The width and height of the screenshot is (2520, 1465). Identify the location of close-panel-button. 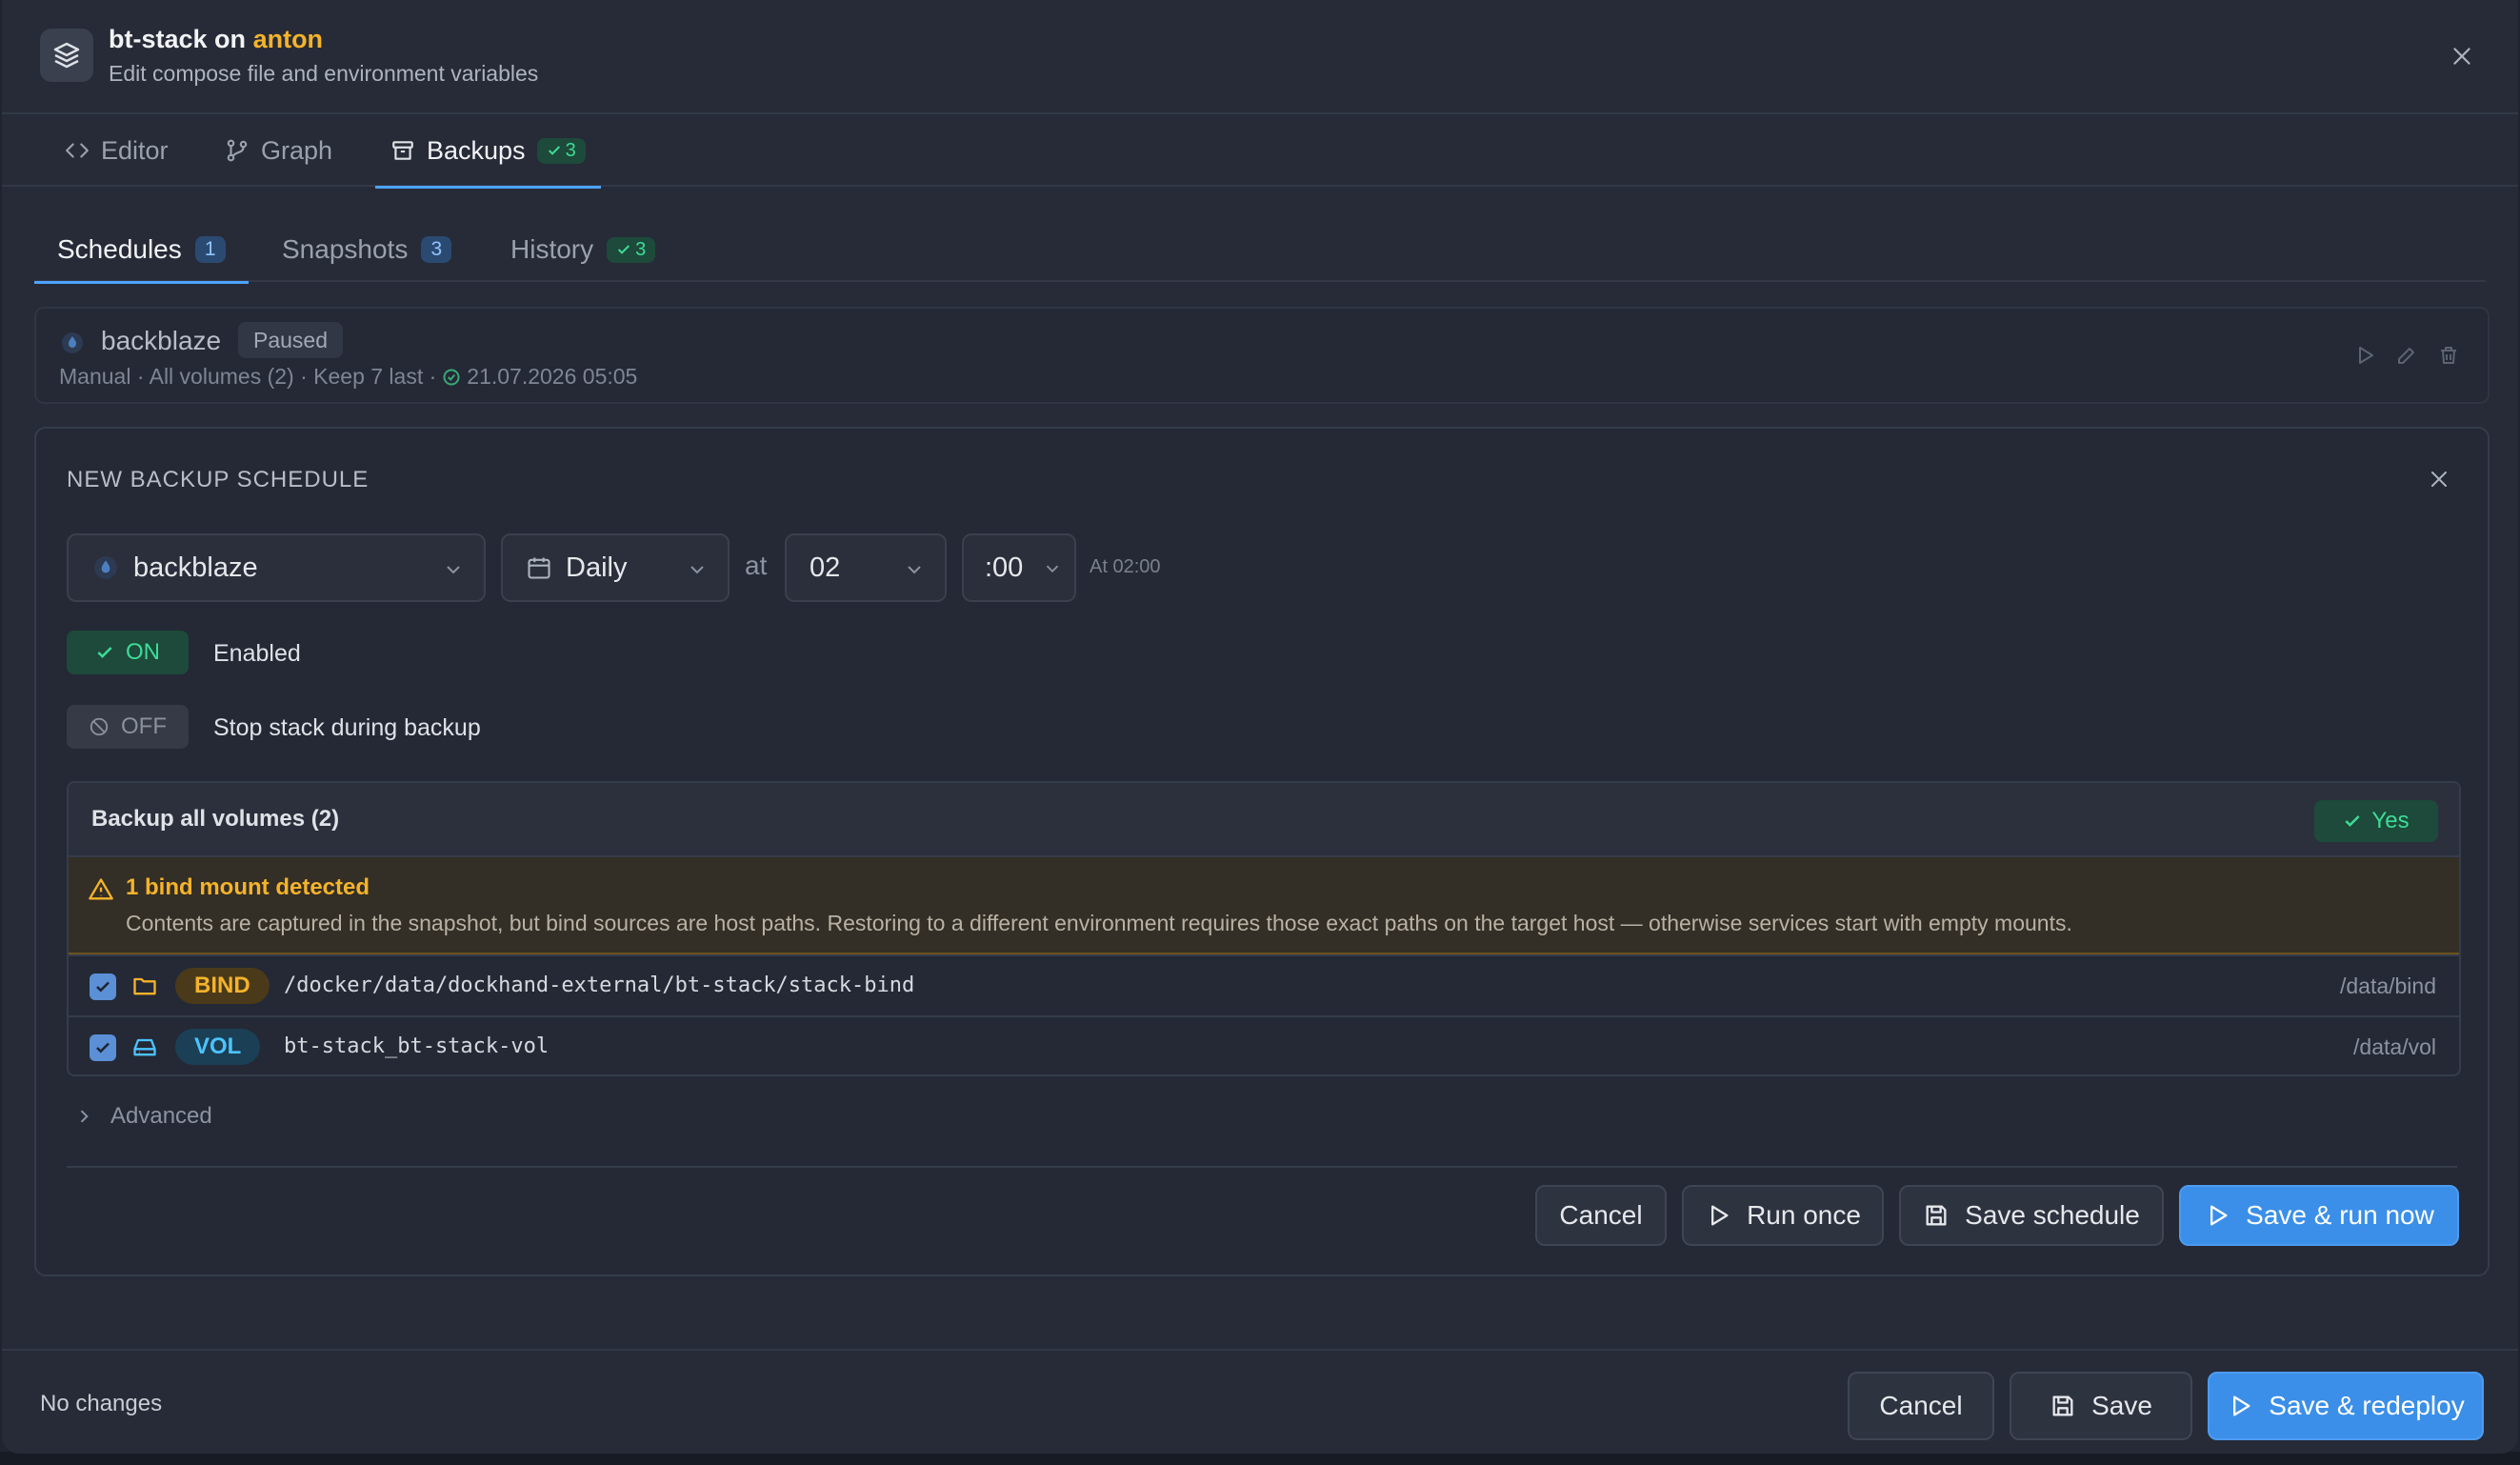
(2439, 479).